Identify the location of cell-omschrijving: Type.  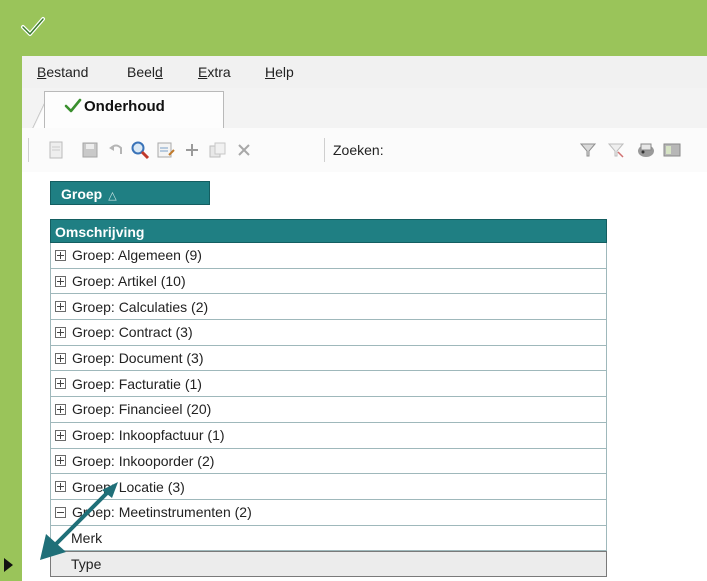
(86, 564).